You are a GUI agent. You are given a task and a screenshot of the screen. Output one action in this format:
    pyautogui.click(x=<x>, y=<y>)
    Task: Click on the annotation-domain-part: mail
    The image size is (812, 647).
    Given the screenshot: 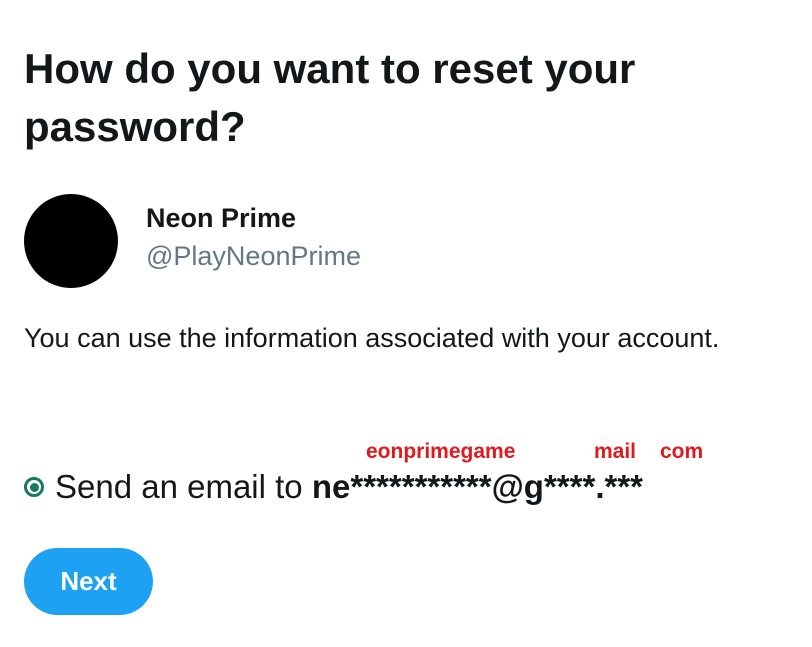 What is the action you would take?
    pyautogui.click(x=615, y=451)
    